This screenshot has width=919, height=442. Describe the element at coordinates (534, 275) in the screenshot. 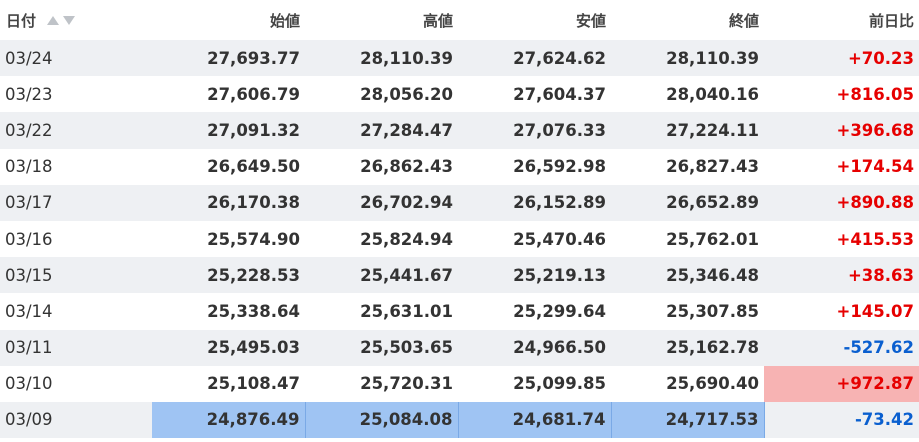

I see `cell-low: 25,219.13` at that location.